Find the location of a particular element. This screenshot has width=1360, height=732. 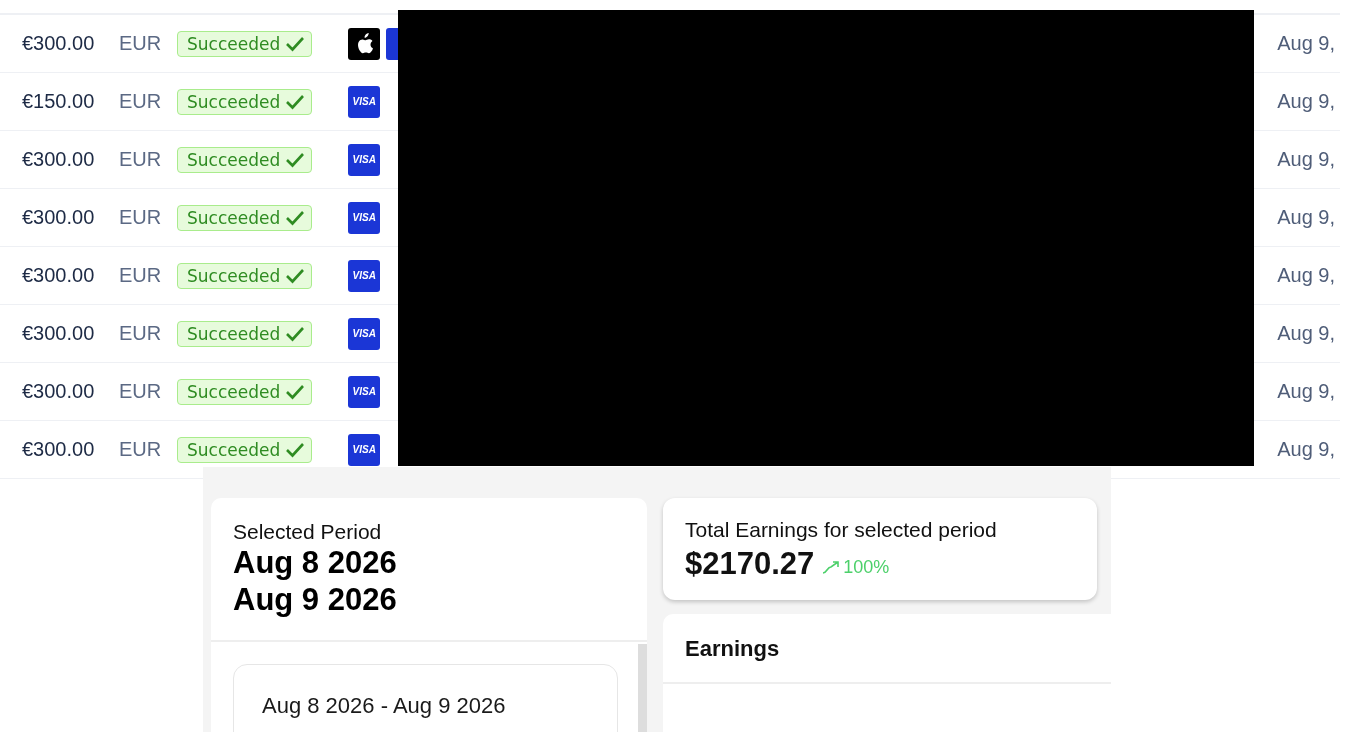

period-title: Selected Period is located at coordinates (308, 532).